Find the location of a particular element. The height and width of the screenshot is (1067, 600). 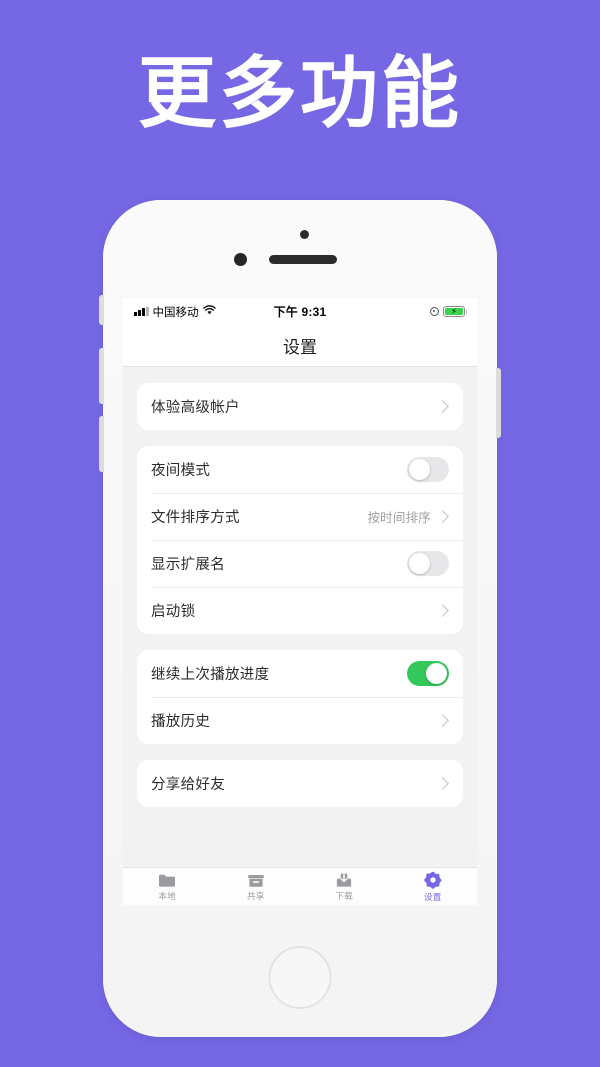

settings-row-label: 显示扩展名 is located at coordinates (188, 565).